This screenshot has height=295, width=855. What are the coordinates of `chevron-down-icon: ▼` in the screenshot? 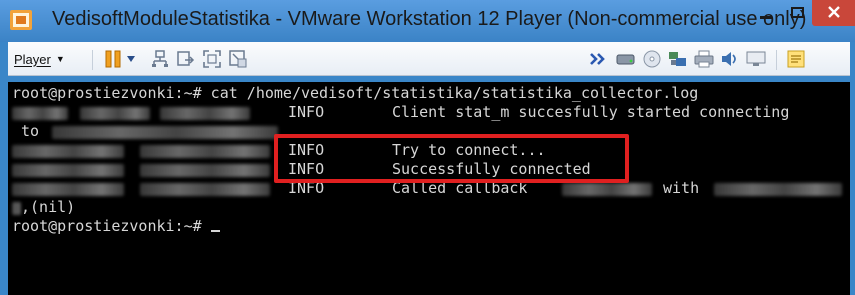 It's located at (60, 59).